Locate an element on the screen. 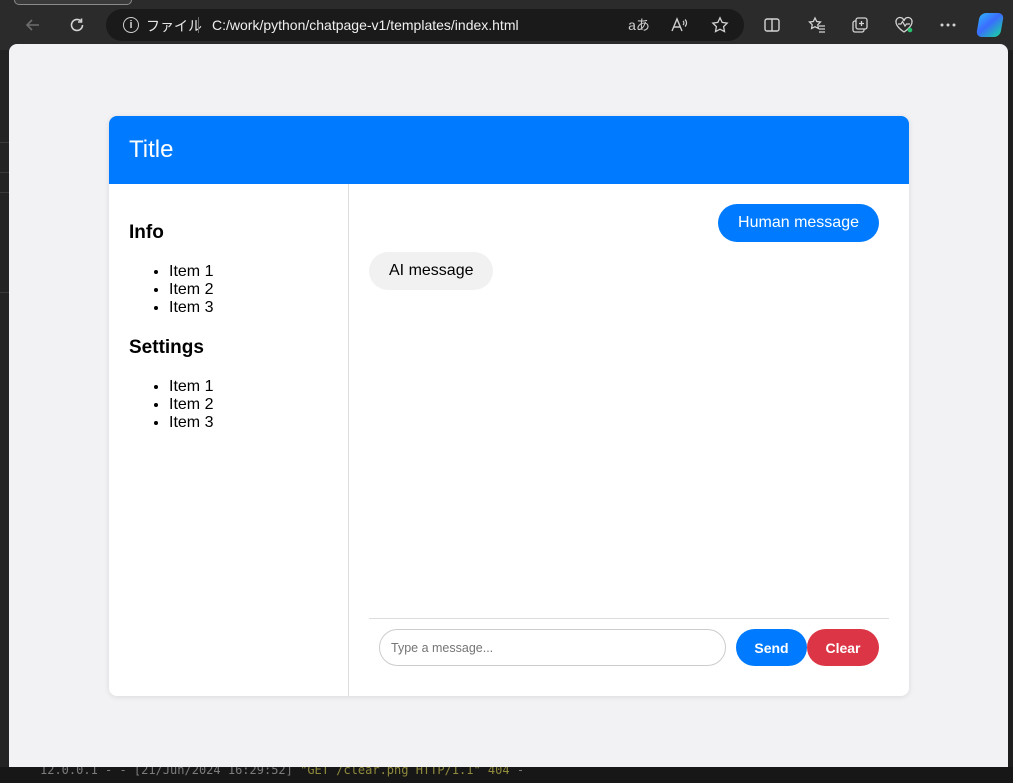 This screenshot has width=1013, height=783. active-tab-edge is located at coordinates (73, 2).